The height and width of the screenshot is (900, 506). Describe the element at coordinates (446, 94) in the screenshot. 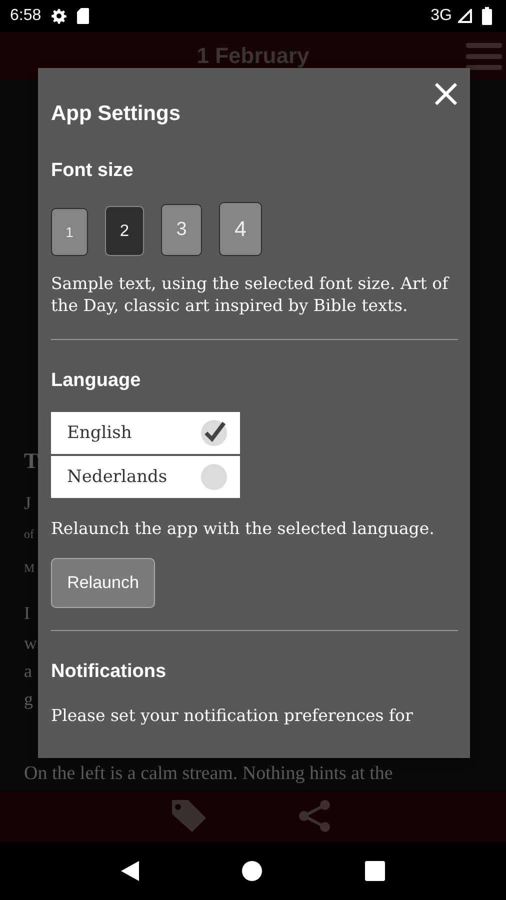

I see `close-icon` at that location.